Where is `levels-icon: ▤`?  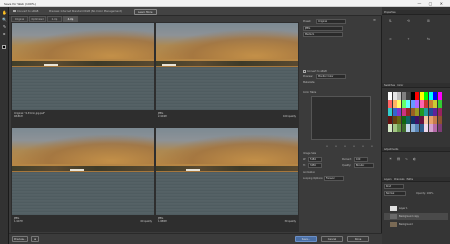
levels-icon: ▤ is located at coordinates (398, 159).